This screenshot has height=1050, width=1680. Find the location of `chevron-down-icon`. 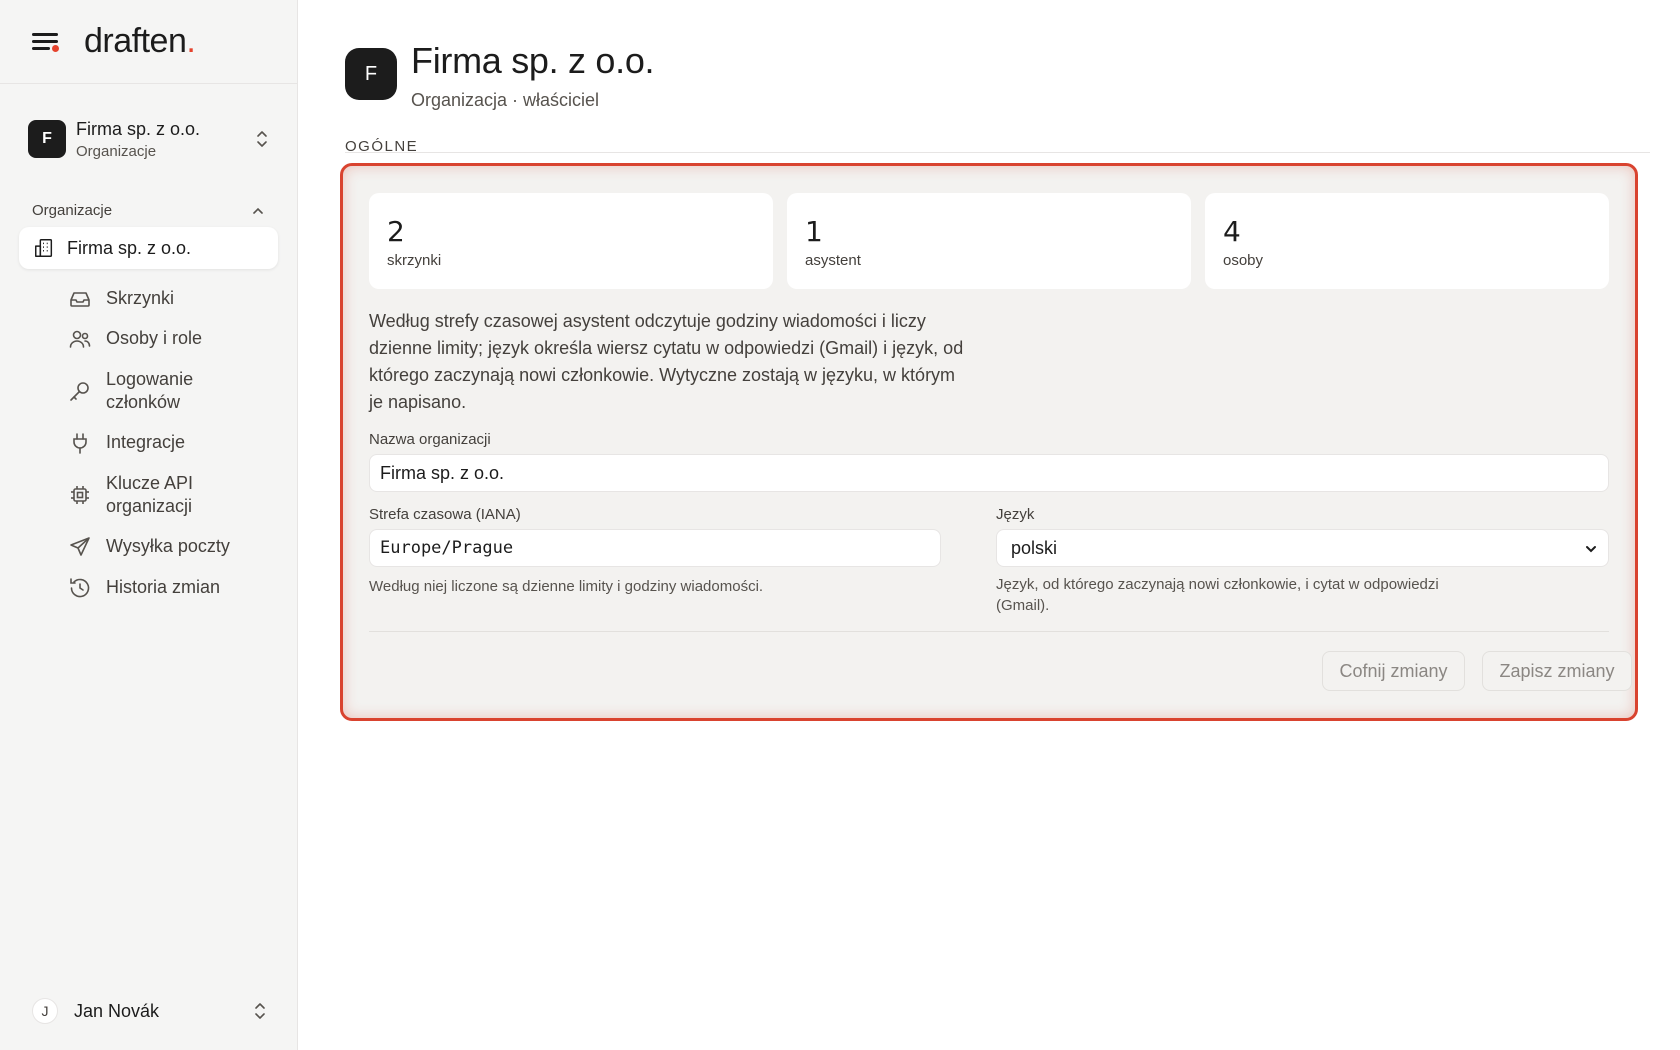

chevron-down-icon is located at coordinates (1591, 549).